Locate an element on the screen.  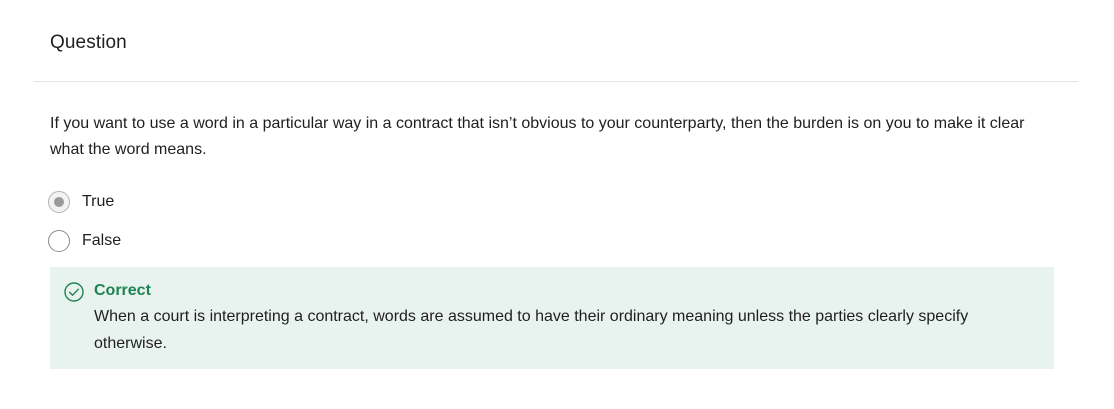
question-header-title: Question is located at coordinates (88, 42).